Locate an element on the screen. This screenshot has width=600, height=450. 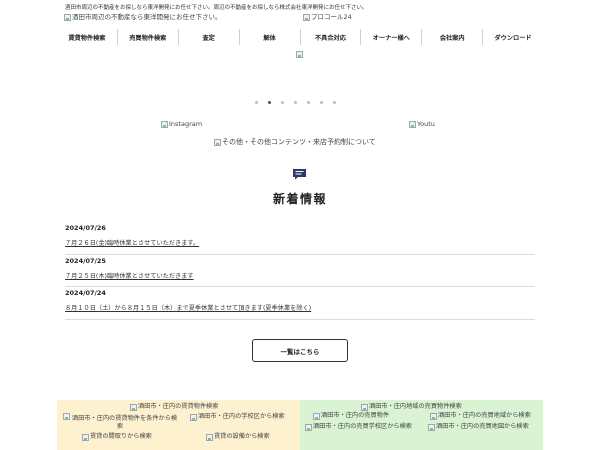
rental-search-title-link: 酒田市・庄内の賃貸物件検索 is located at coordinates (174, 407).